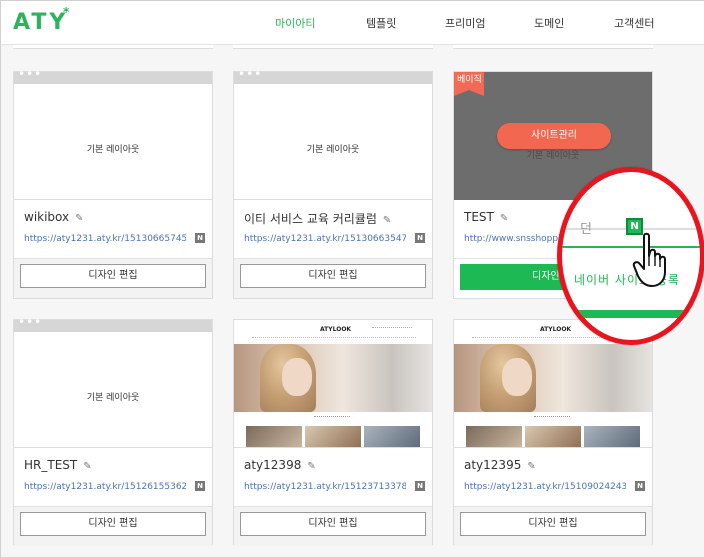  I want to click on top-header: ATY * 마이아티 템플릿 프리미엄 도메인 고객센터, so click(352, 23).